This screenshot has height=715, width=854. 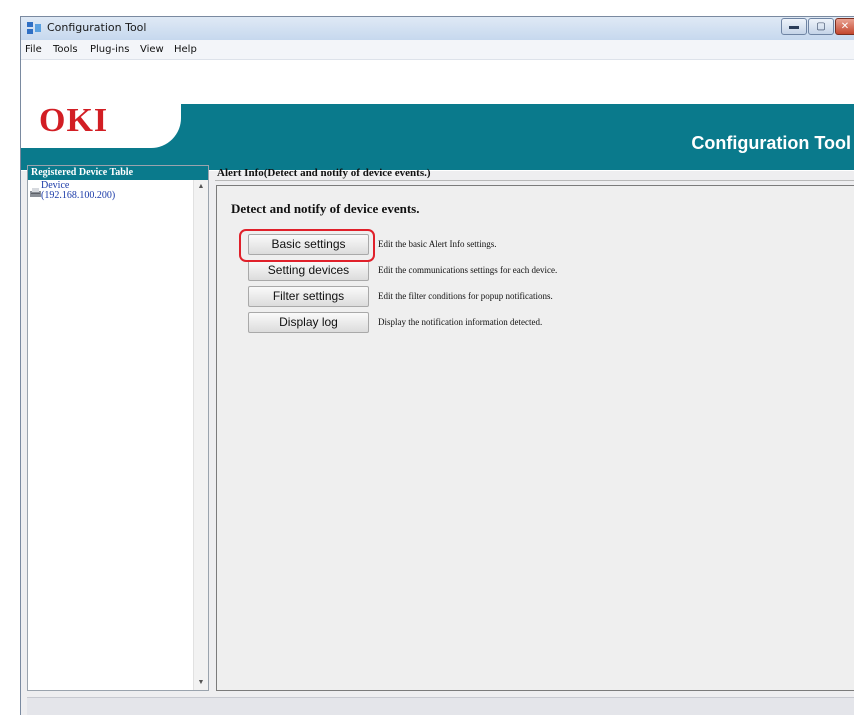 I want to click on device-ip: (192.168.100.200), so click(x=78, y=196).